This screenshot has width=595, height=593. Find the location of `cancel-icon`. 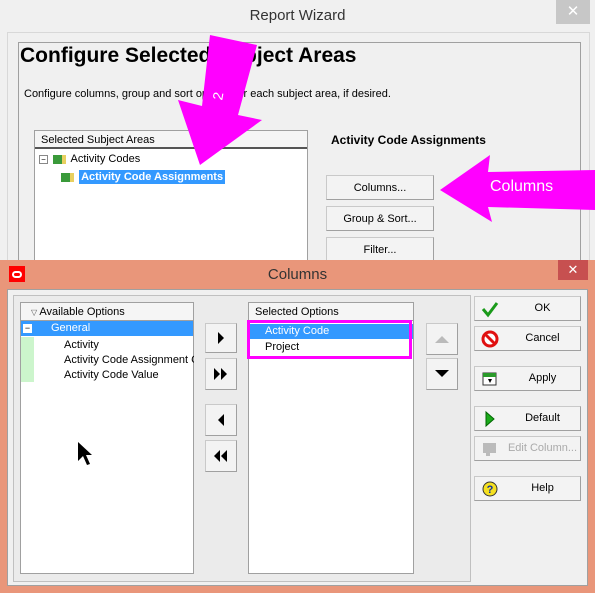

cancel-icon is located at coordinates (490, 339).